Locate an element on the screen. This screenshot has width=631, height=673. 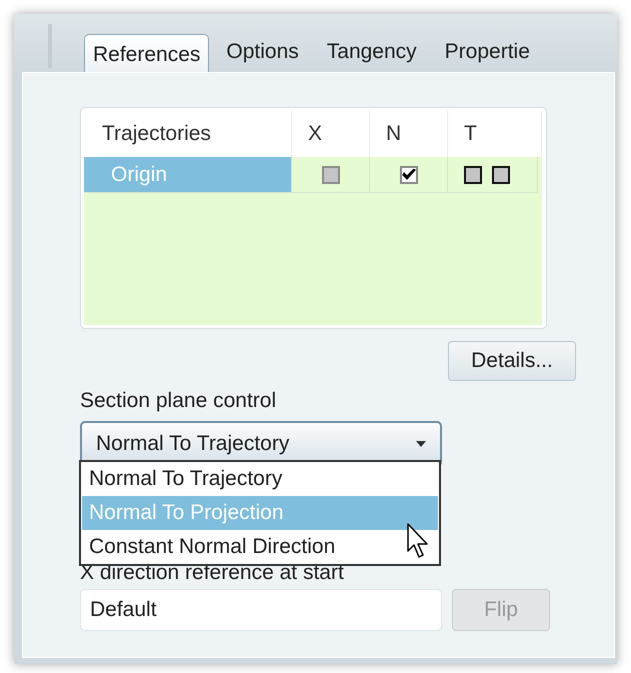
tab: Options is located at coordinates (262, 50).